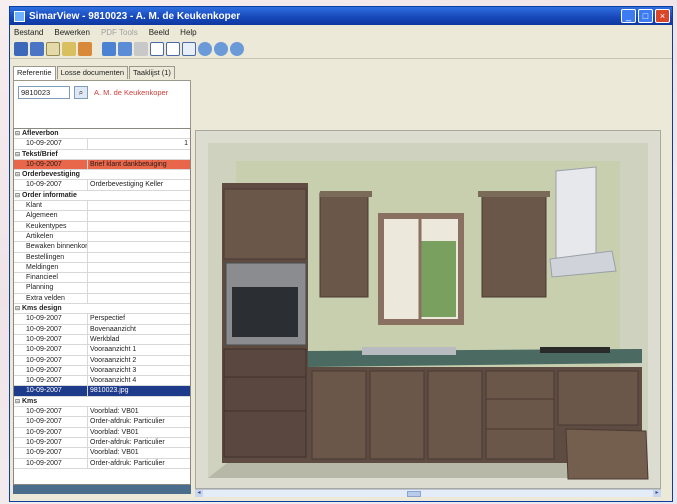 The image size is (677, 504). What do you see at coordinates (44, 92) in the screenshot?
I see `reference-input: 9810023` at bounding box center [44, 92].